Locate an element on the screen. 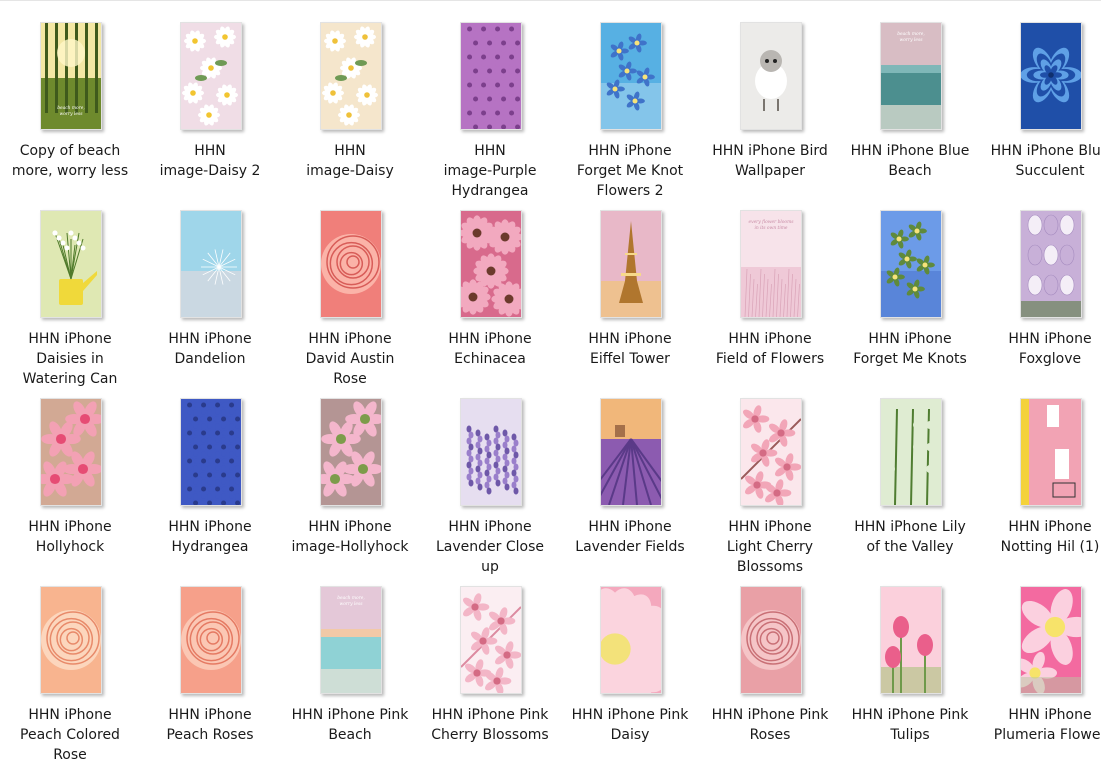 This screenshot has width=1101, height=774. file-tile: HHN iPhone Daisies in Watering Can is located at coordinates (70, 304).